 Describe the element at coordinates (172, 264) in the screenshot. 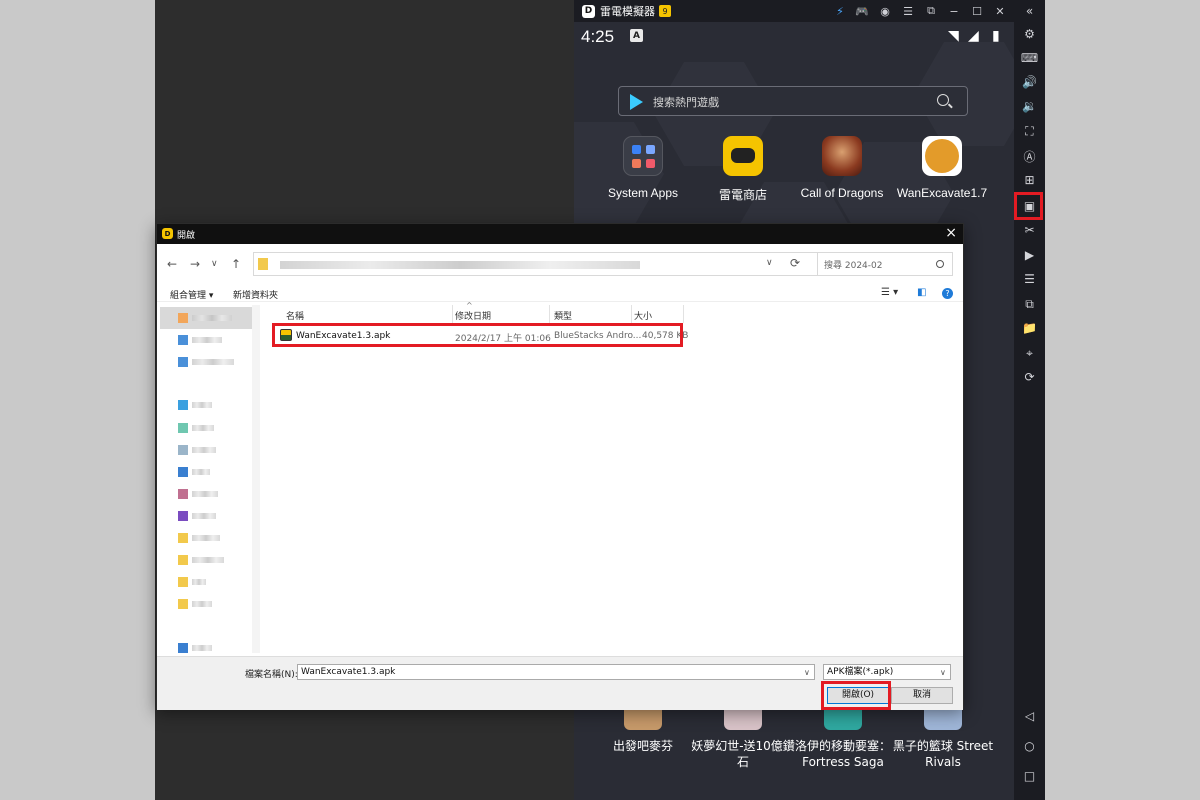

I see `back-arrow-icon: ←` at that location.